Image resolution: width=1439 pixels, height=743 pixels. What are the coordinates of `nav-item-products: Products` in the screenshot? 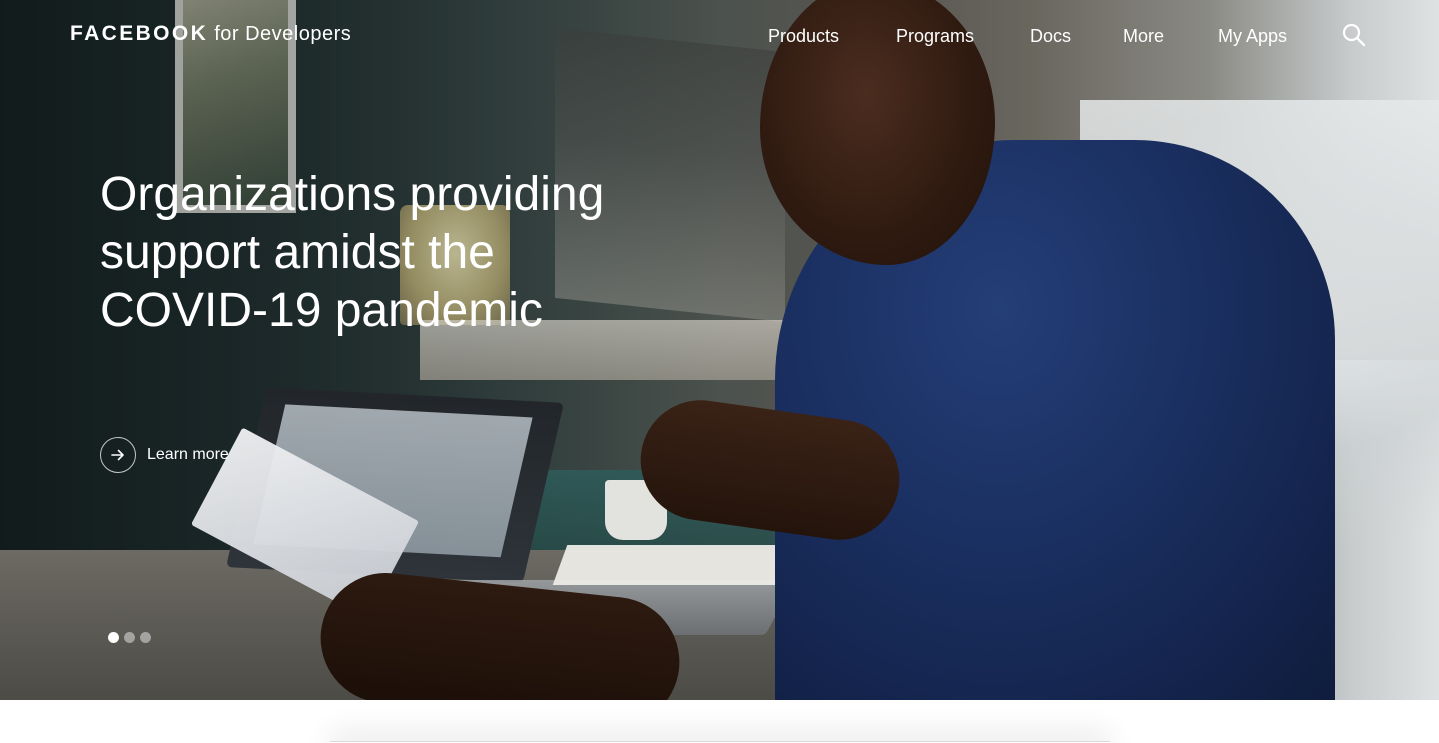 It's located at (803, 36).